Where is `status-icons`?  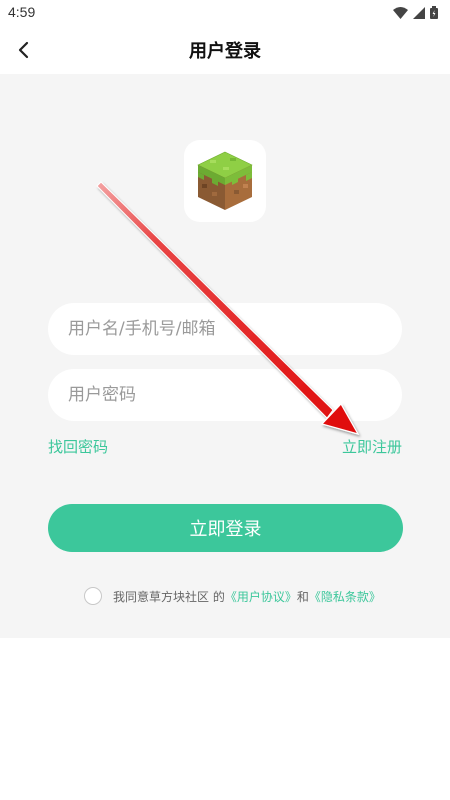
status-icons is located at coordinates (415, 12).